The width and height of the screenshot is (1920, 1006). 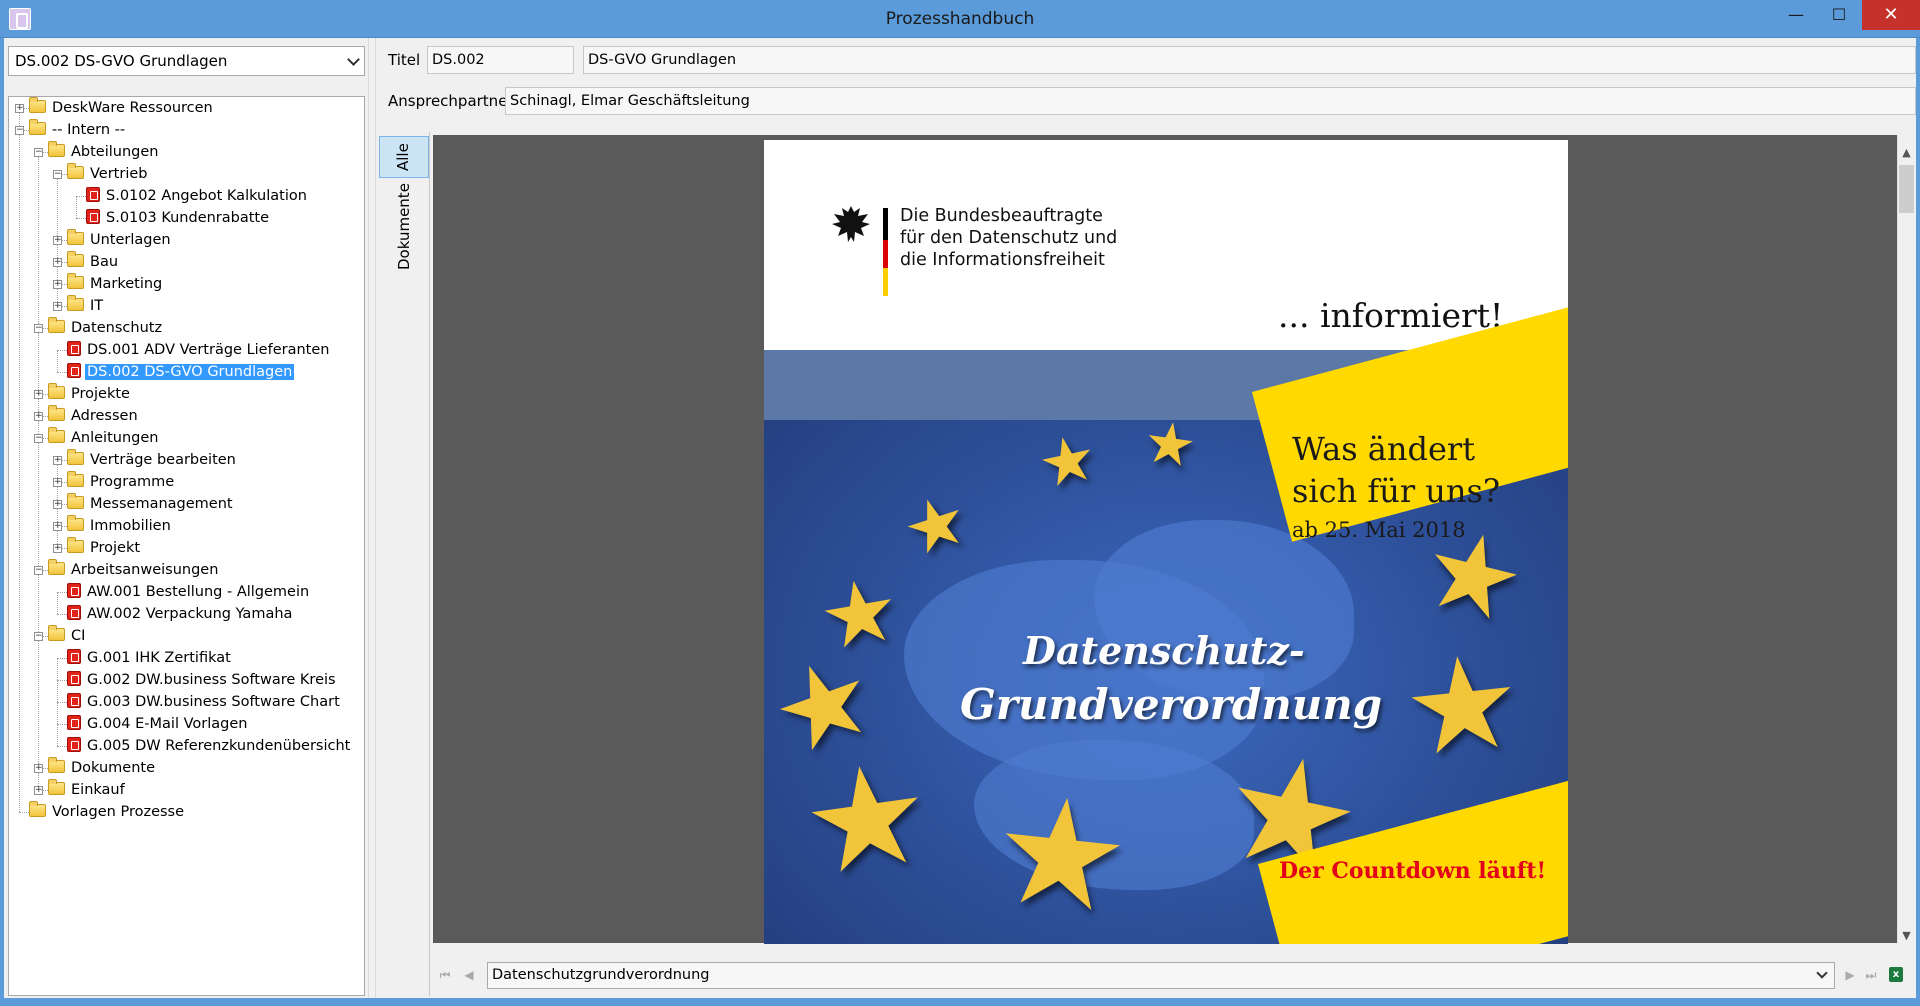 What do you see at coordinates (204, 702) in the screenshot?
I see `tree-item-document: G.003 DW.business Software Chart` at bounding box center [204, 702].